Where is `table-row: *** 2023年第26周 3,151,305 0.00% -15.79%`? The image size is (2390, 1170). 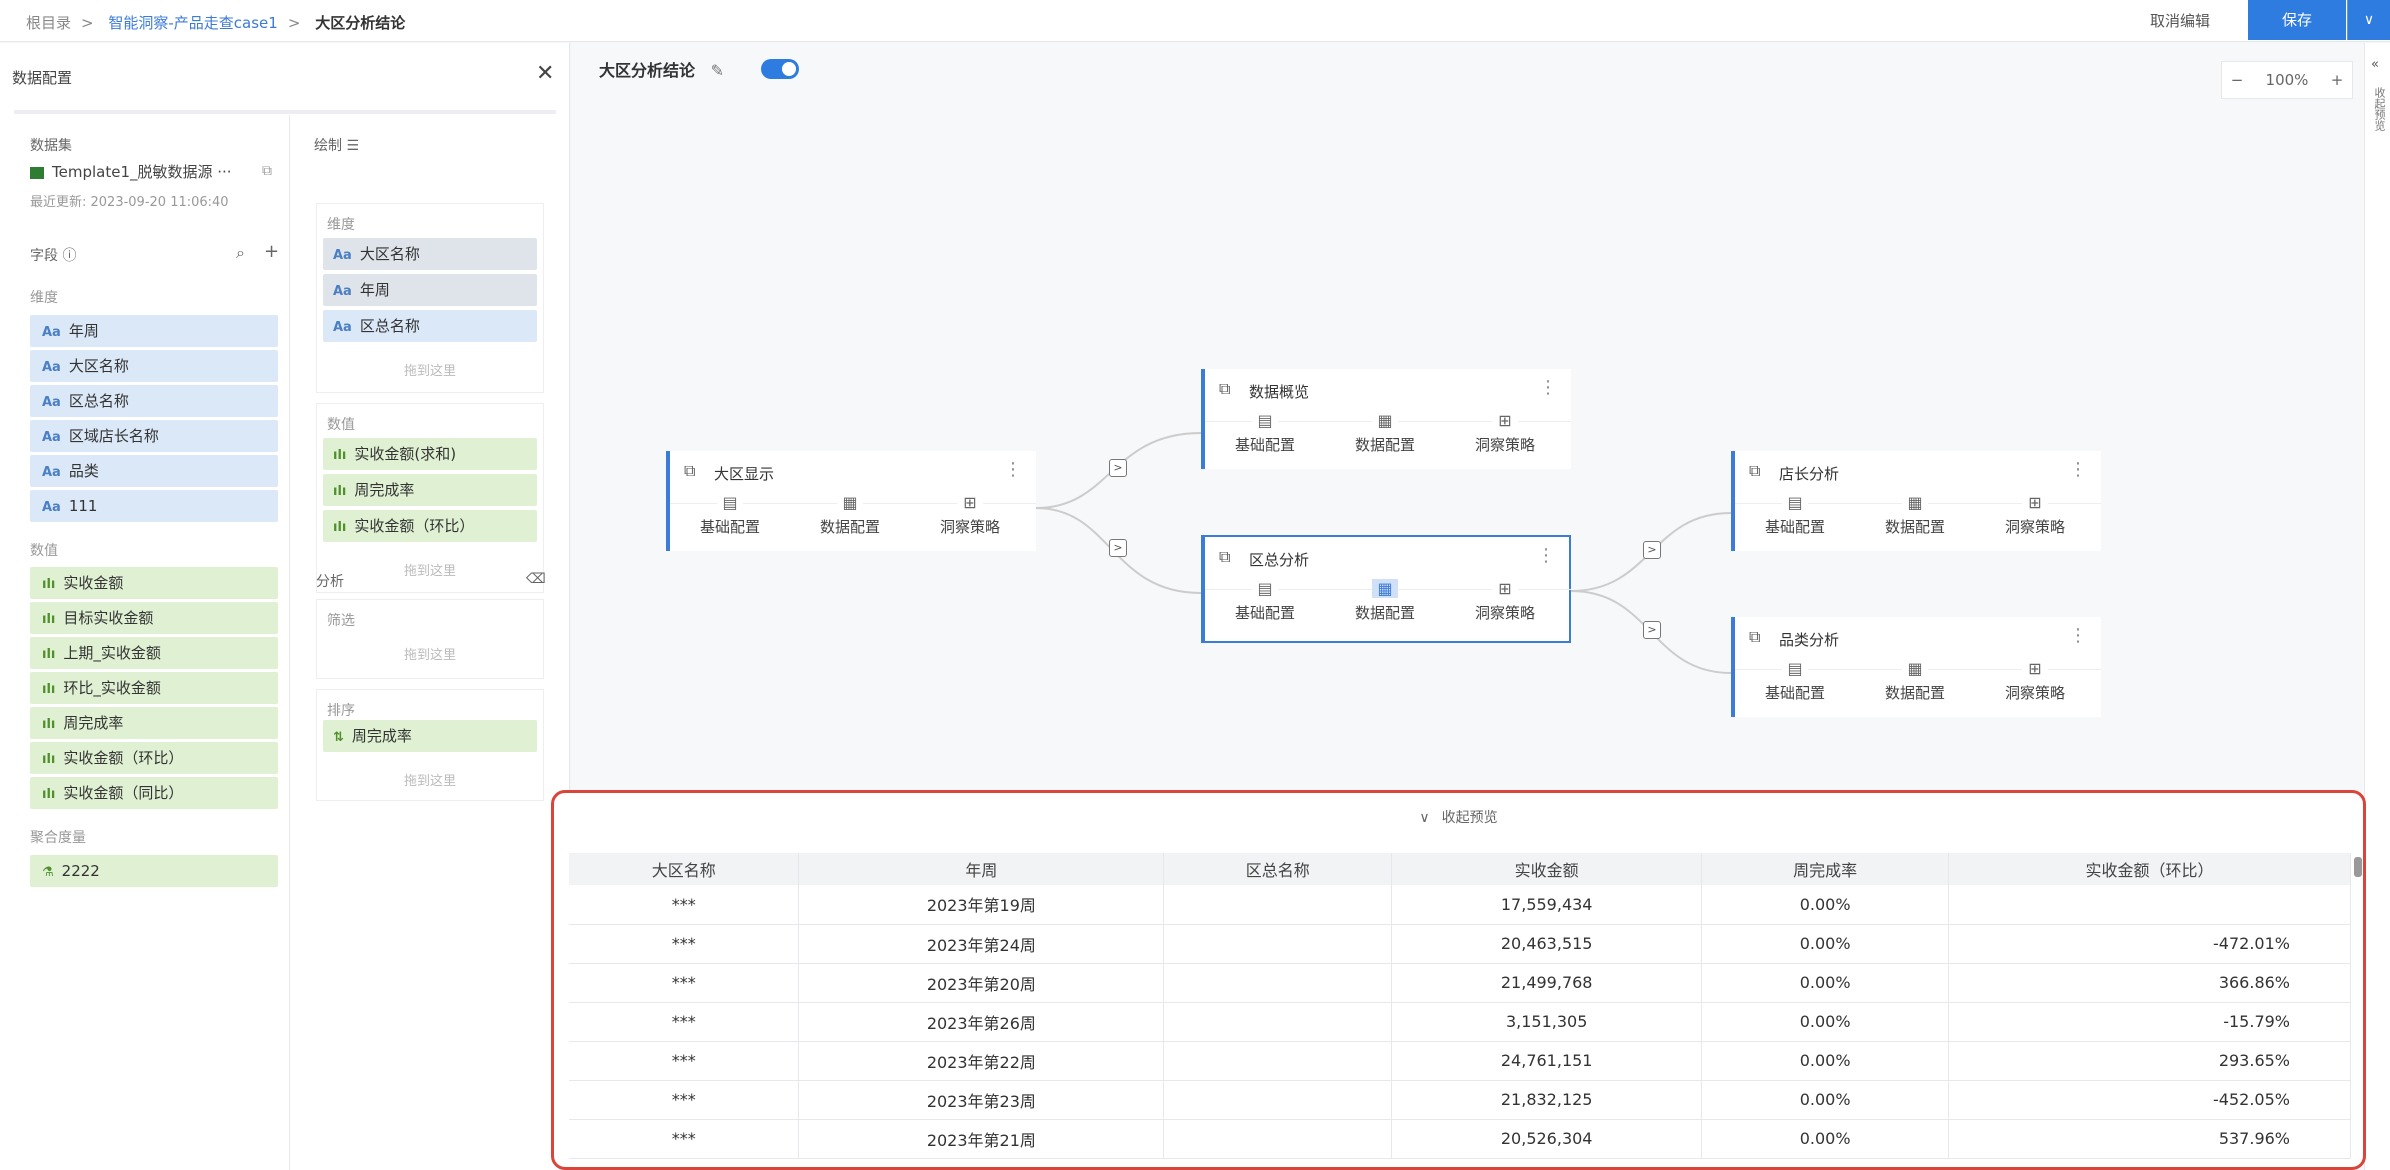
table-row: *** 2023年第26周 3,151,305 0.00% -15.79% is located at coordinates (1460, 1022).